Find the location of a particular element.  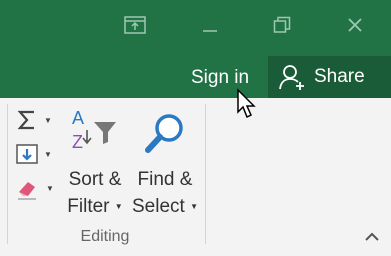

share-button: Share is located at coordinates (329, 77).